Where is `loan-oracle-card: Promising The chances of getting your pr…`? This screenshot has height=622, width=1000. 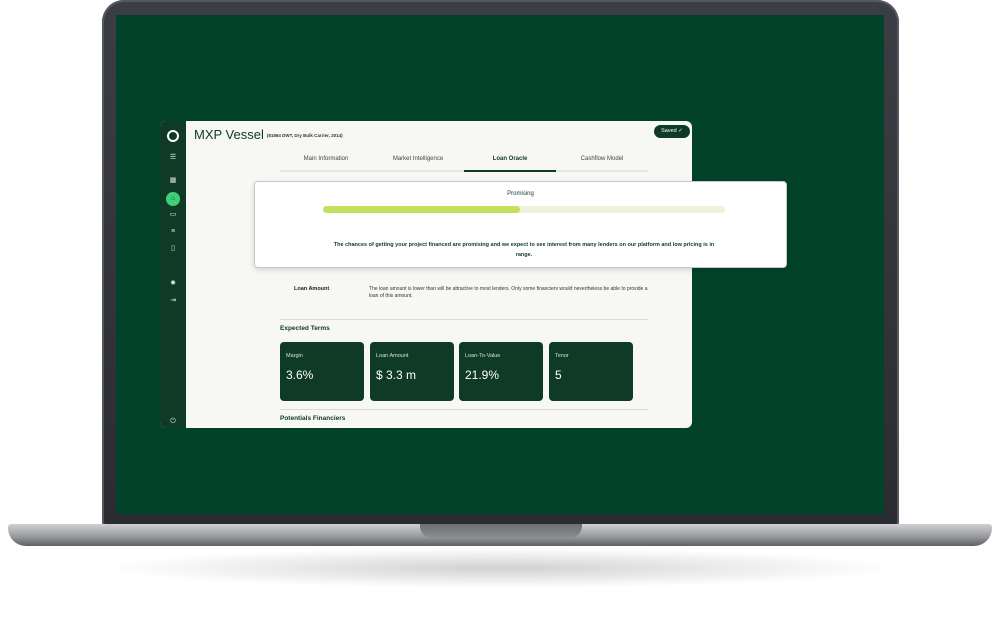 loan-oracle-card: Promising The chances of getting your pr… is located at coordinates (520, 224).